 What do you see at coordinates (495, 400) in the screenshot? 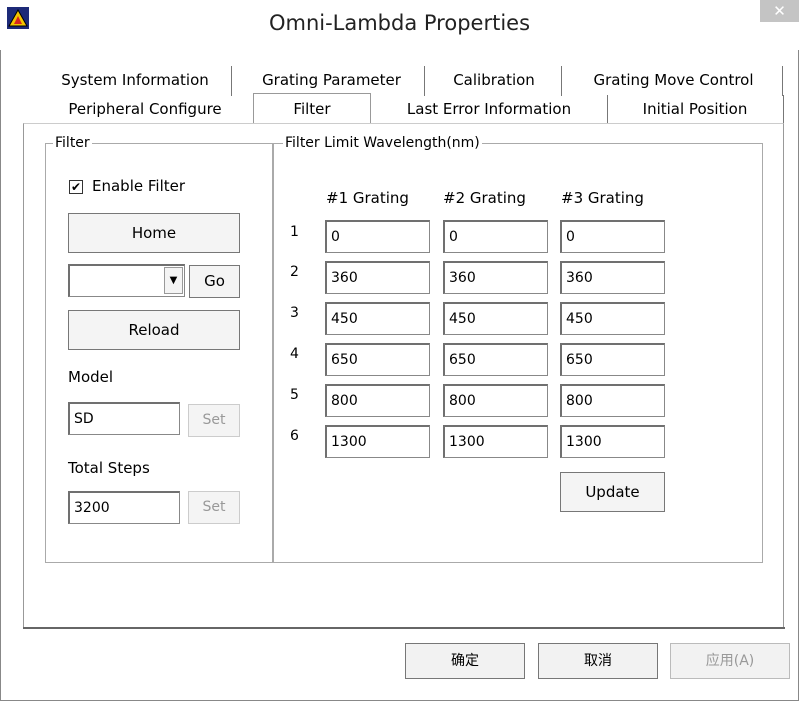
I see `limit-input-r5-g2: 800` at bounding box center [495, 400].